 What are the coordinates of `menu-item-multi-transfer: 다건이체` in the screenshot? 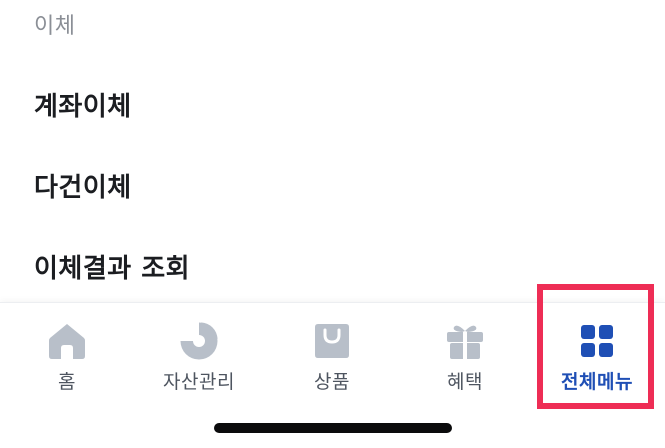 It's located at (83, 185).